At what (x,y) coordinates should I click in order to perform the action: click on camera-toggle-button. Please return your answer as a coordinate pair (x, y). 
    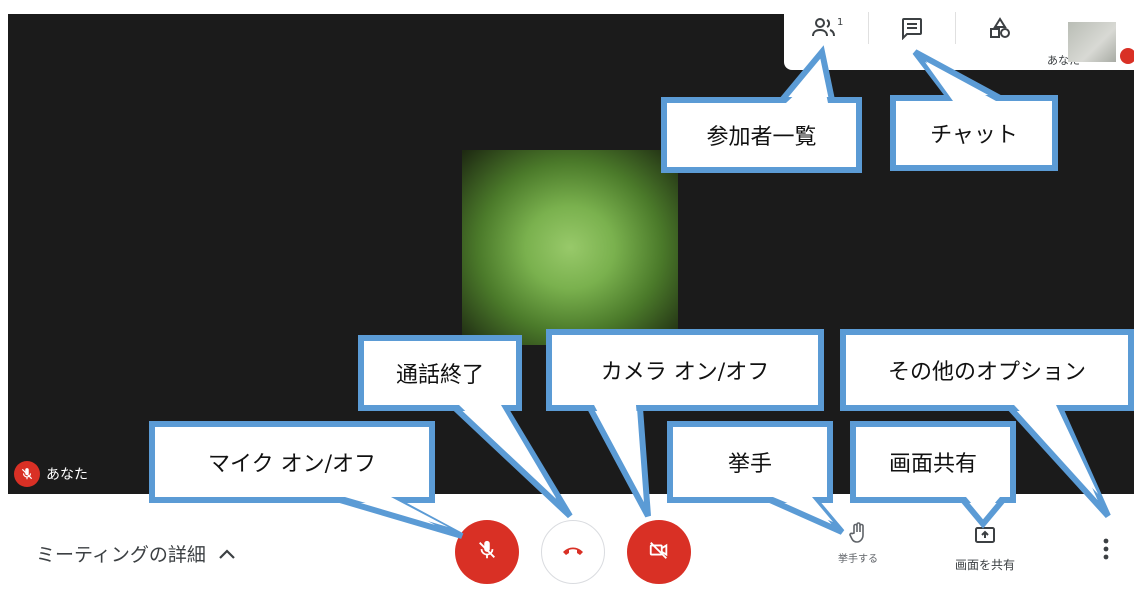
    Looking at the image, I should click on (659, 552).